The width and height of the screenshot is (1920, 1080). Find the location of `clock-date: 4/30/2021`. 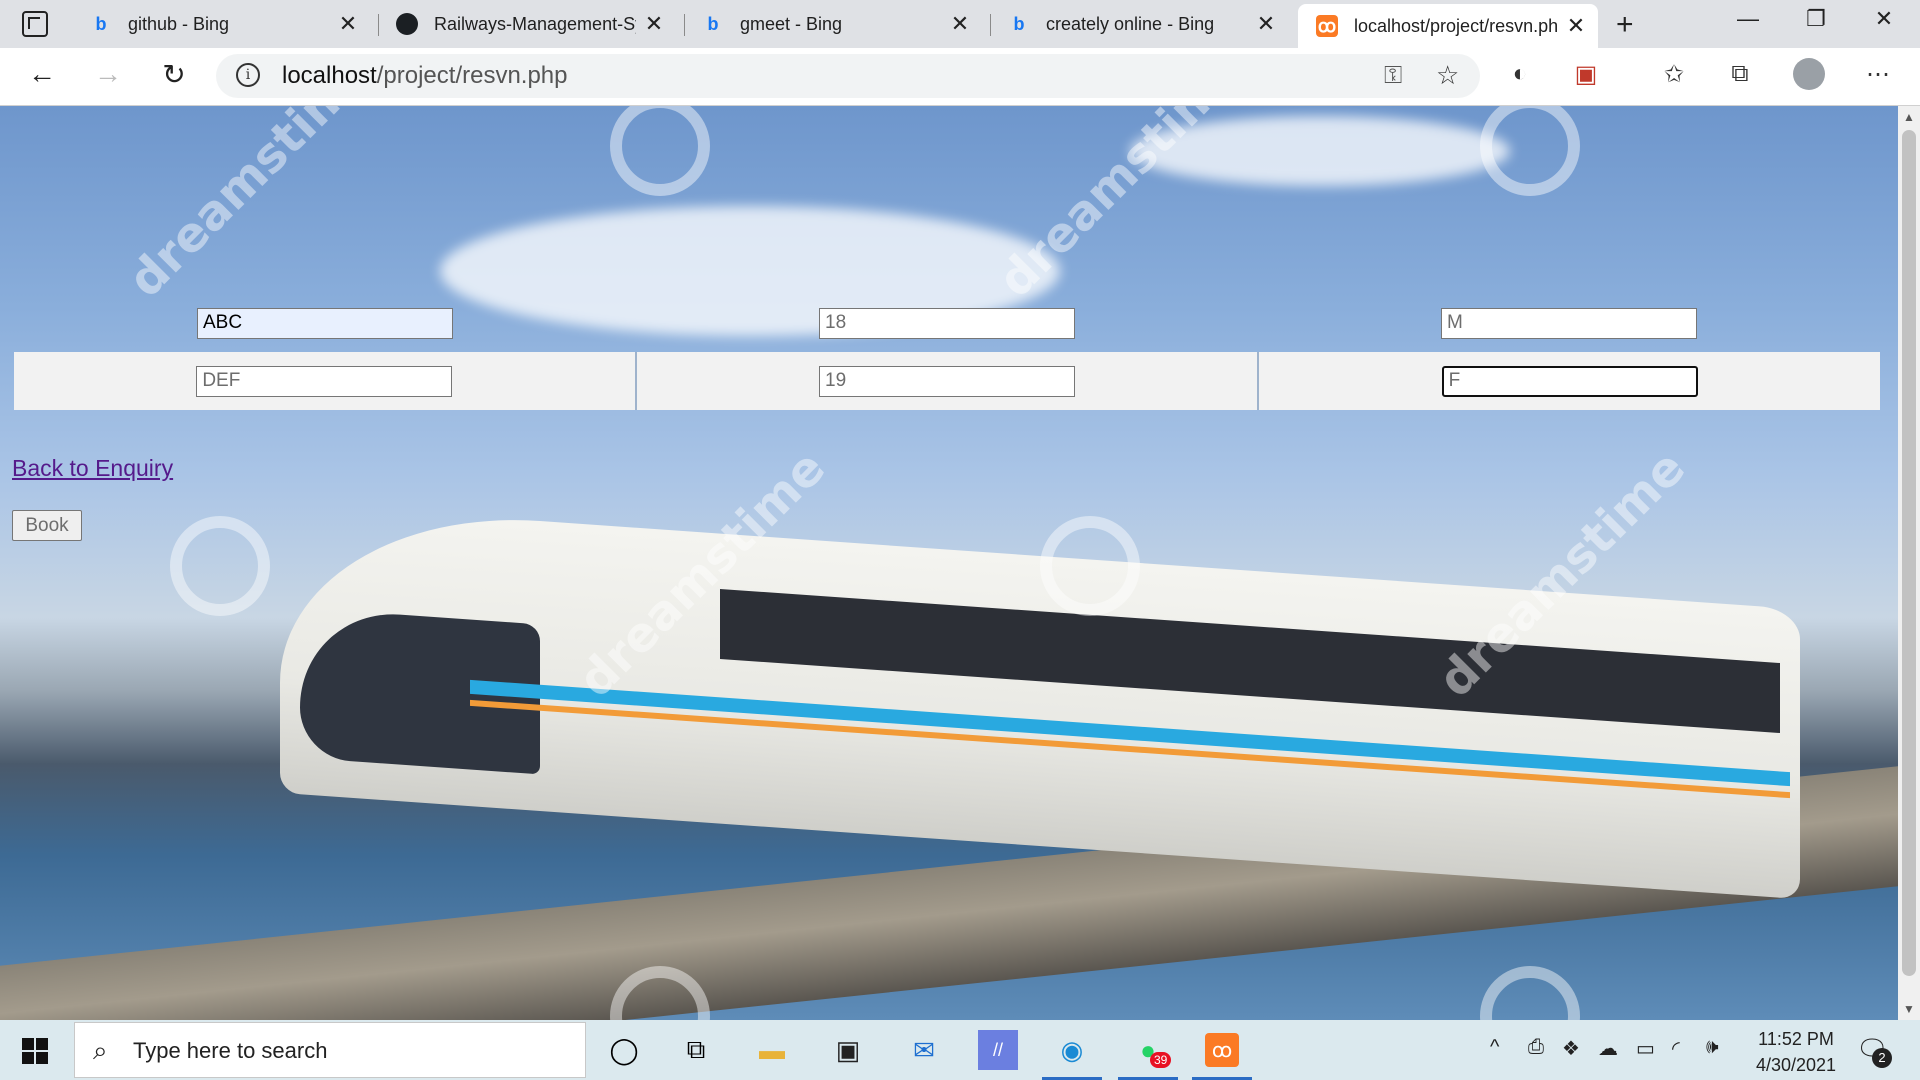

clock-date: 4/30/2021 is located at coordinates (1796, 1065).